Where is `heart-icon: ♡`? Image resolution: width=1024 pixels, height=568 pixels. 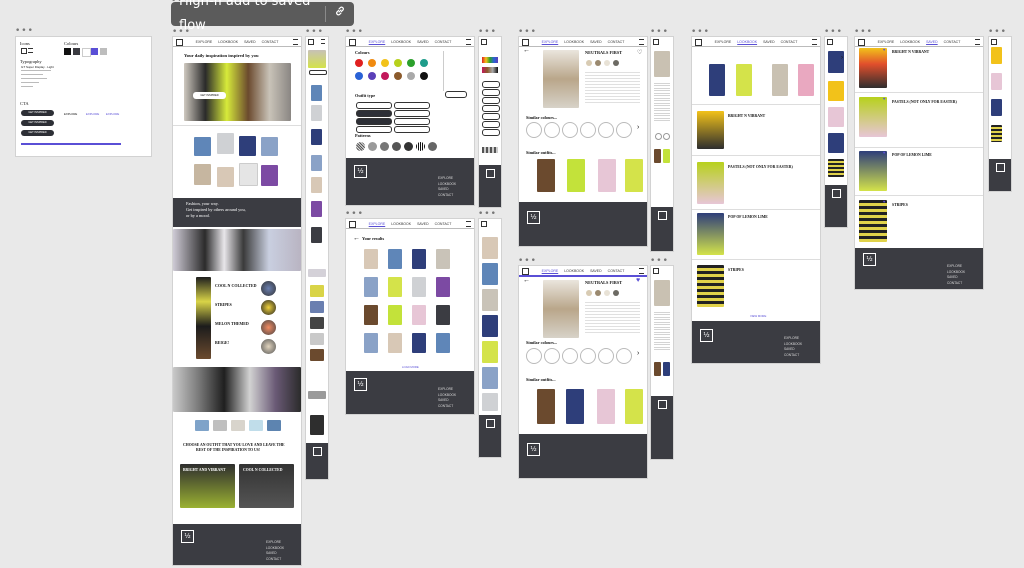
heart-icon: ♡ is located at coordinates (639, 52).